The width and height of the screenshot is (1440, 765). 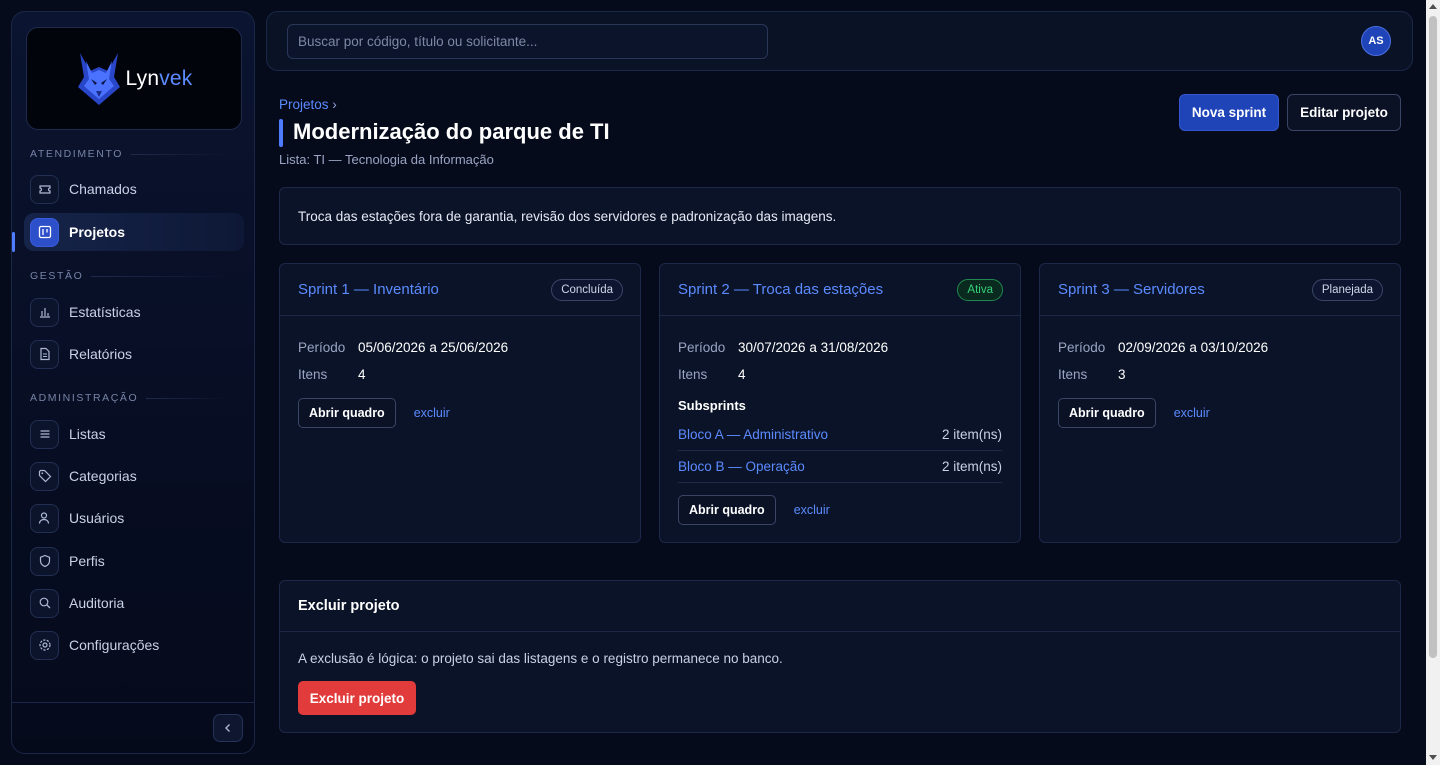 I want to click on sidebar-item-label: Usuários, so click(x=97, y=518).